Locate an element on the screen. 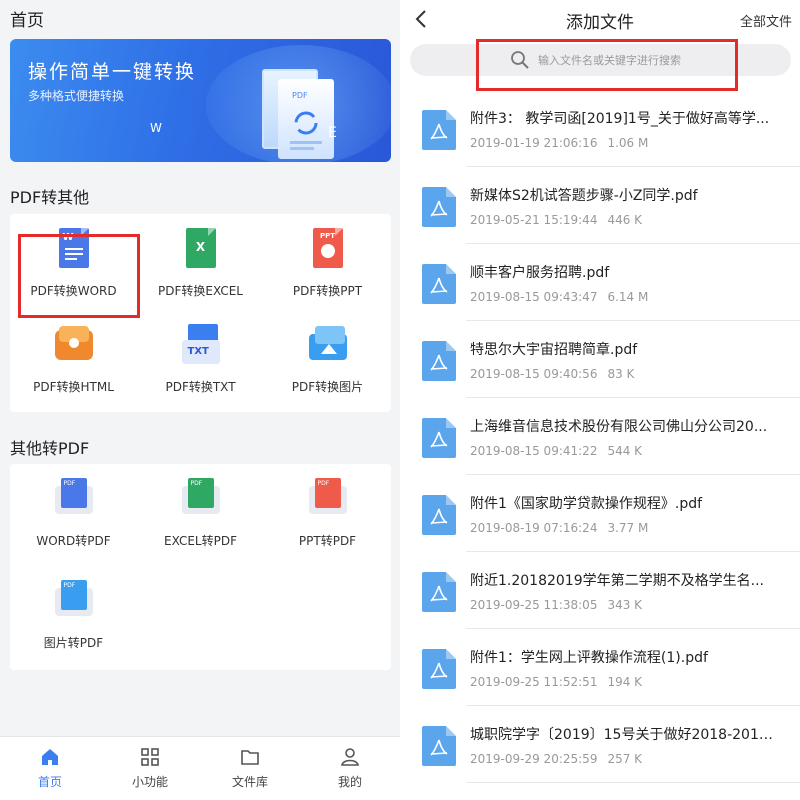 The height and width of the screenshot is (800, 800). divider is located at coordinates (633, 782).